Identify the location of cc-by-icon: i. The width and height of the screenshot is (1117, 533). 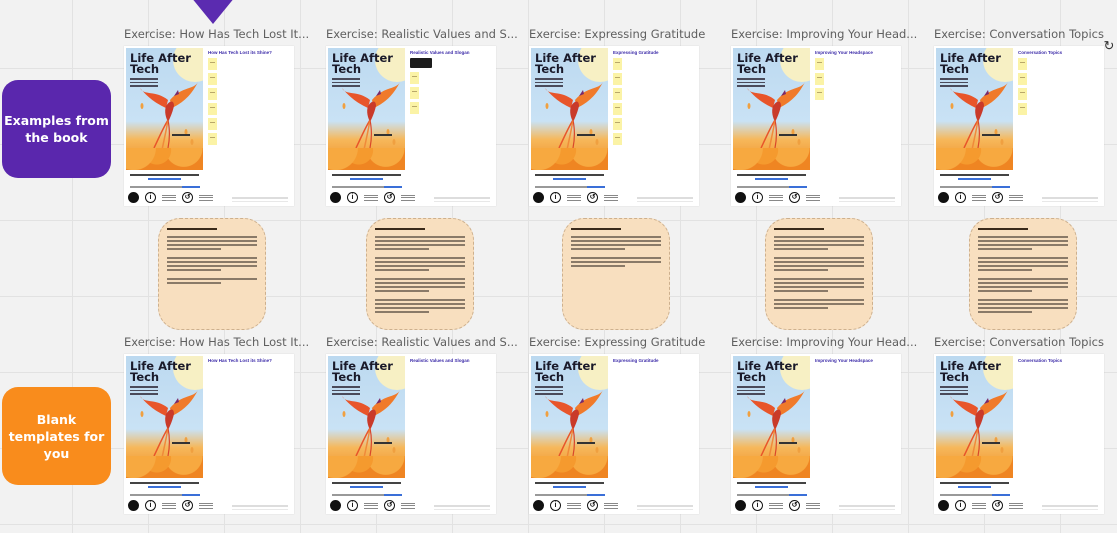
(150, 505).